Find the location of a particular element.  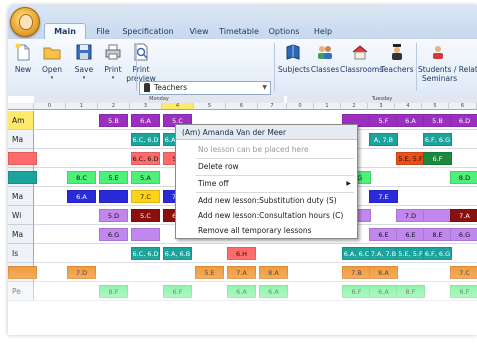

lesson-card: 5.D is located at coordinates (113, 215).